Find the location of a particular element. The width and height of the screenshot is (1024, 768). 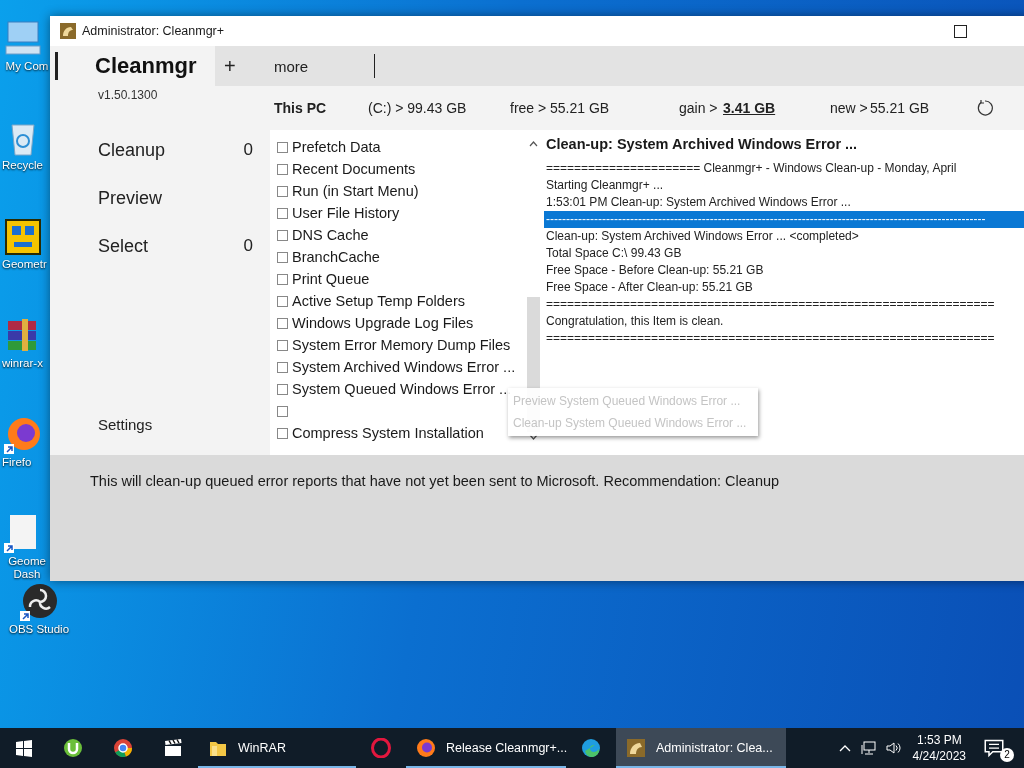

drive-size: (C:) > 99.43 GB is located at coordinates (418, 108).